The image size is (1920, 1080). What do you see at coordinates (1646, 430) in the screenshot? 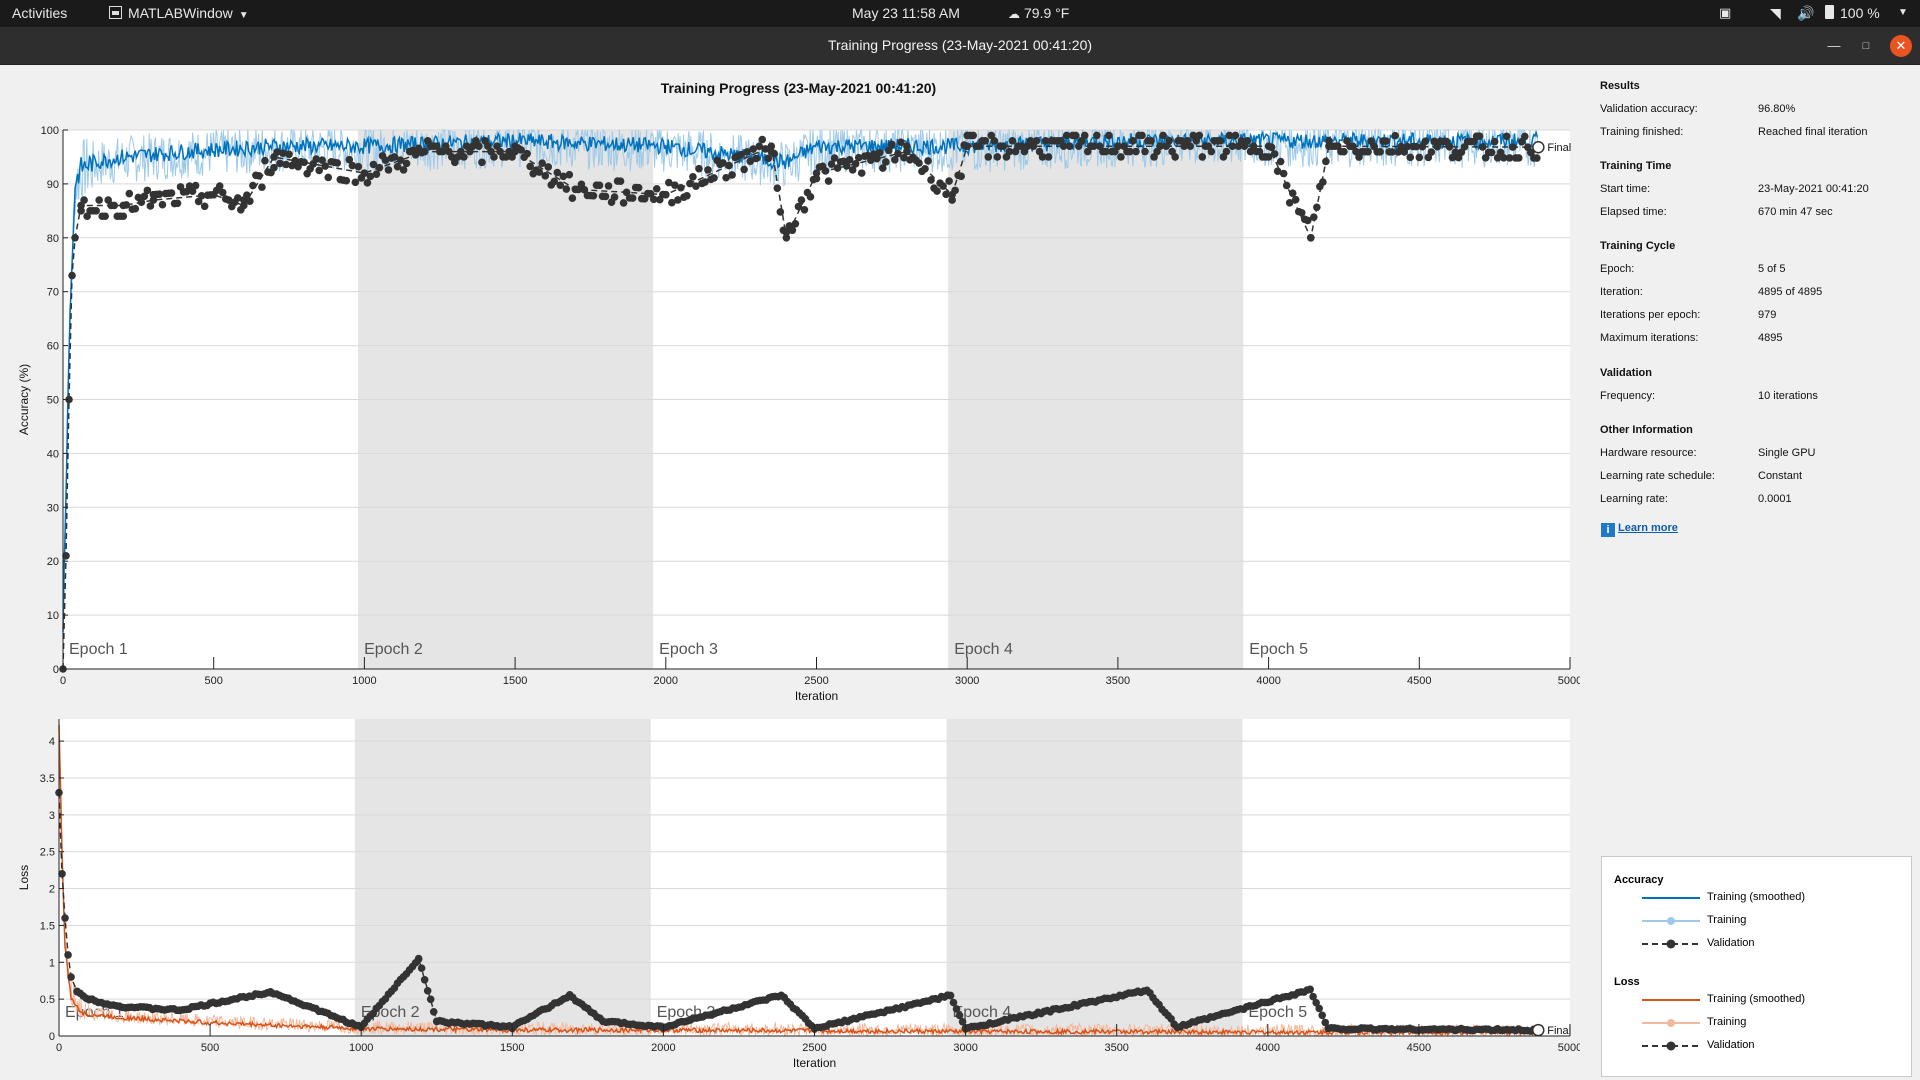
I see `other-information-heading: Other Information` at bounding box center [1646, 430].